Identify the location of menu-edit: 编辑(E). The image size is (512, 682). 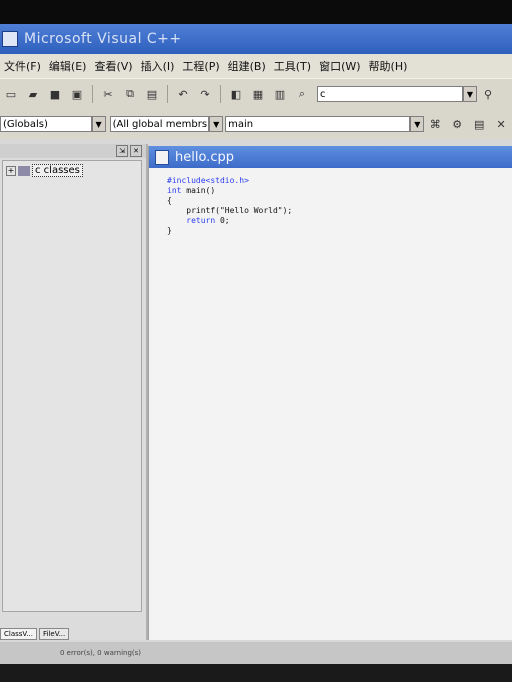
(68, 66).